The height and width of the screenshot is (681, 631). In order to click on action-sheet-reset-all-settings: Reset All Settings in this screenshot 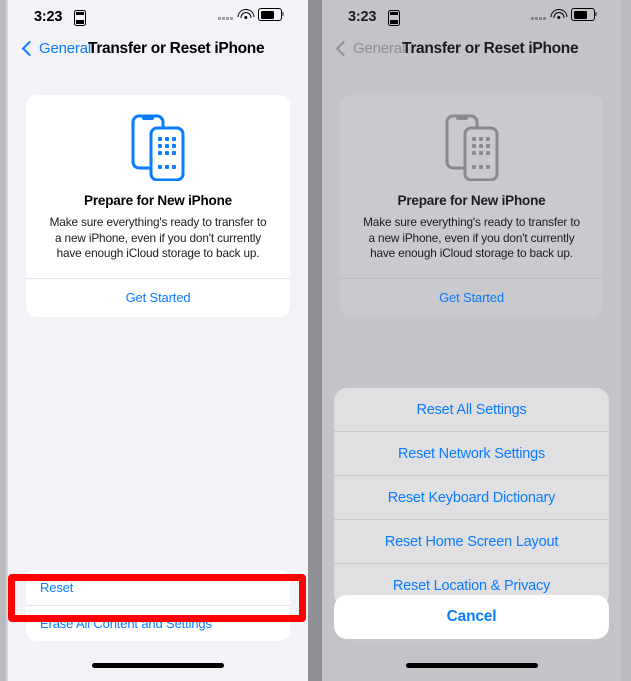, I will do `click(471, 409)`.